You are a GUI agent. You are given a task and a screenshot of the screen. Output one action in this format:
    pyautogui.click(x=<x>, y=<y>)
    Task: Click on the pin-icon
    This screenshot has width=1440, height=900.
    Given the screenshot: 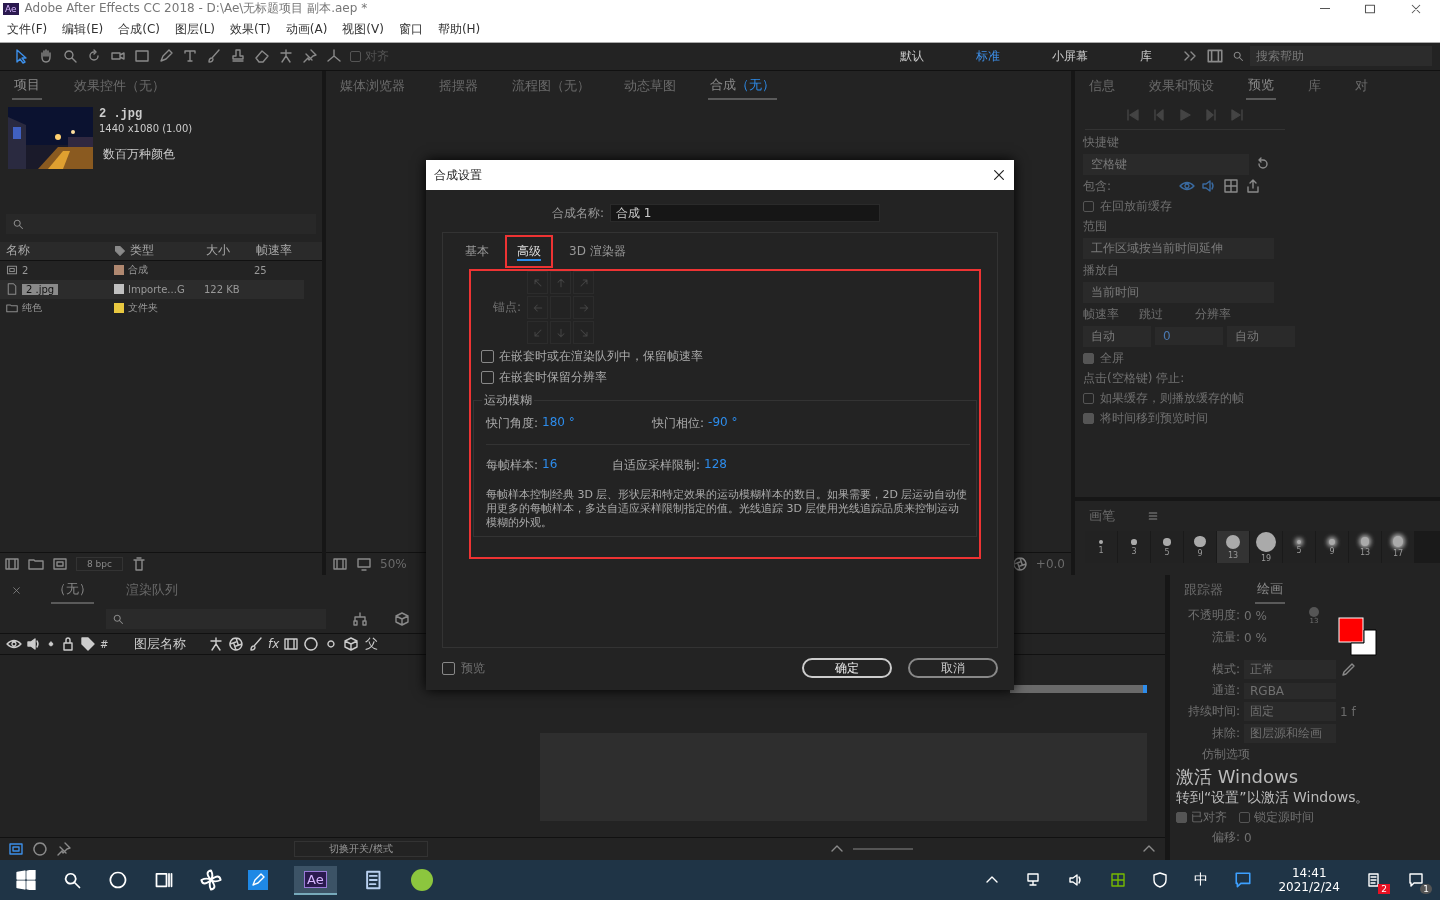 What is the action you would take?
    pyautogui.click(x=310, y=56)
    